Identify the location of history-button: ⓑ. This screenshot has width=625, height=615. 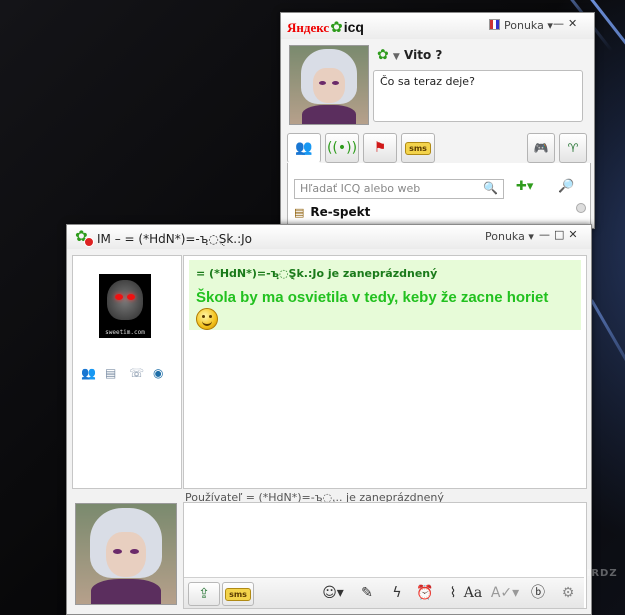
(538, 593).